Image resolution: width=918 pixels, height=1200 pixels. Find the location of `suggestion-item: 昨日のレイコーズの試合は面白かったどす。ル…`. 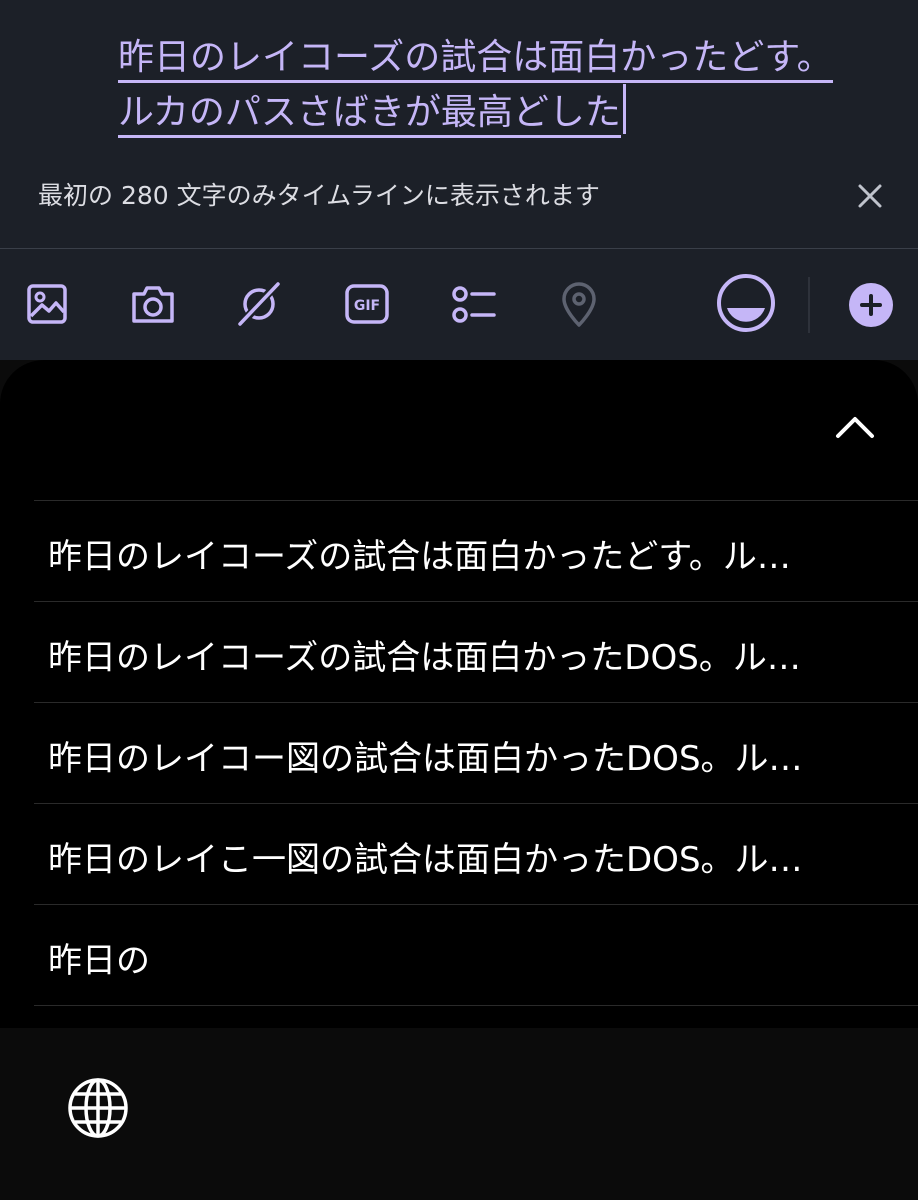

suggestion-item: 昨日のレイコーズの試合は面白かったどす。ル… is located at coordinates (476, 550).